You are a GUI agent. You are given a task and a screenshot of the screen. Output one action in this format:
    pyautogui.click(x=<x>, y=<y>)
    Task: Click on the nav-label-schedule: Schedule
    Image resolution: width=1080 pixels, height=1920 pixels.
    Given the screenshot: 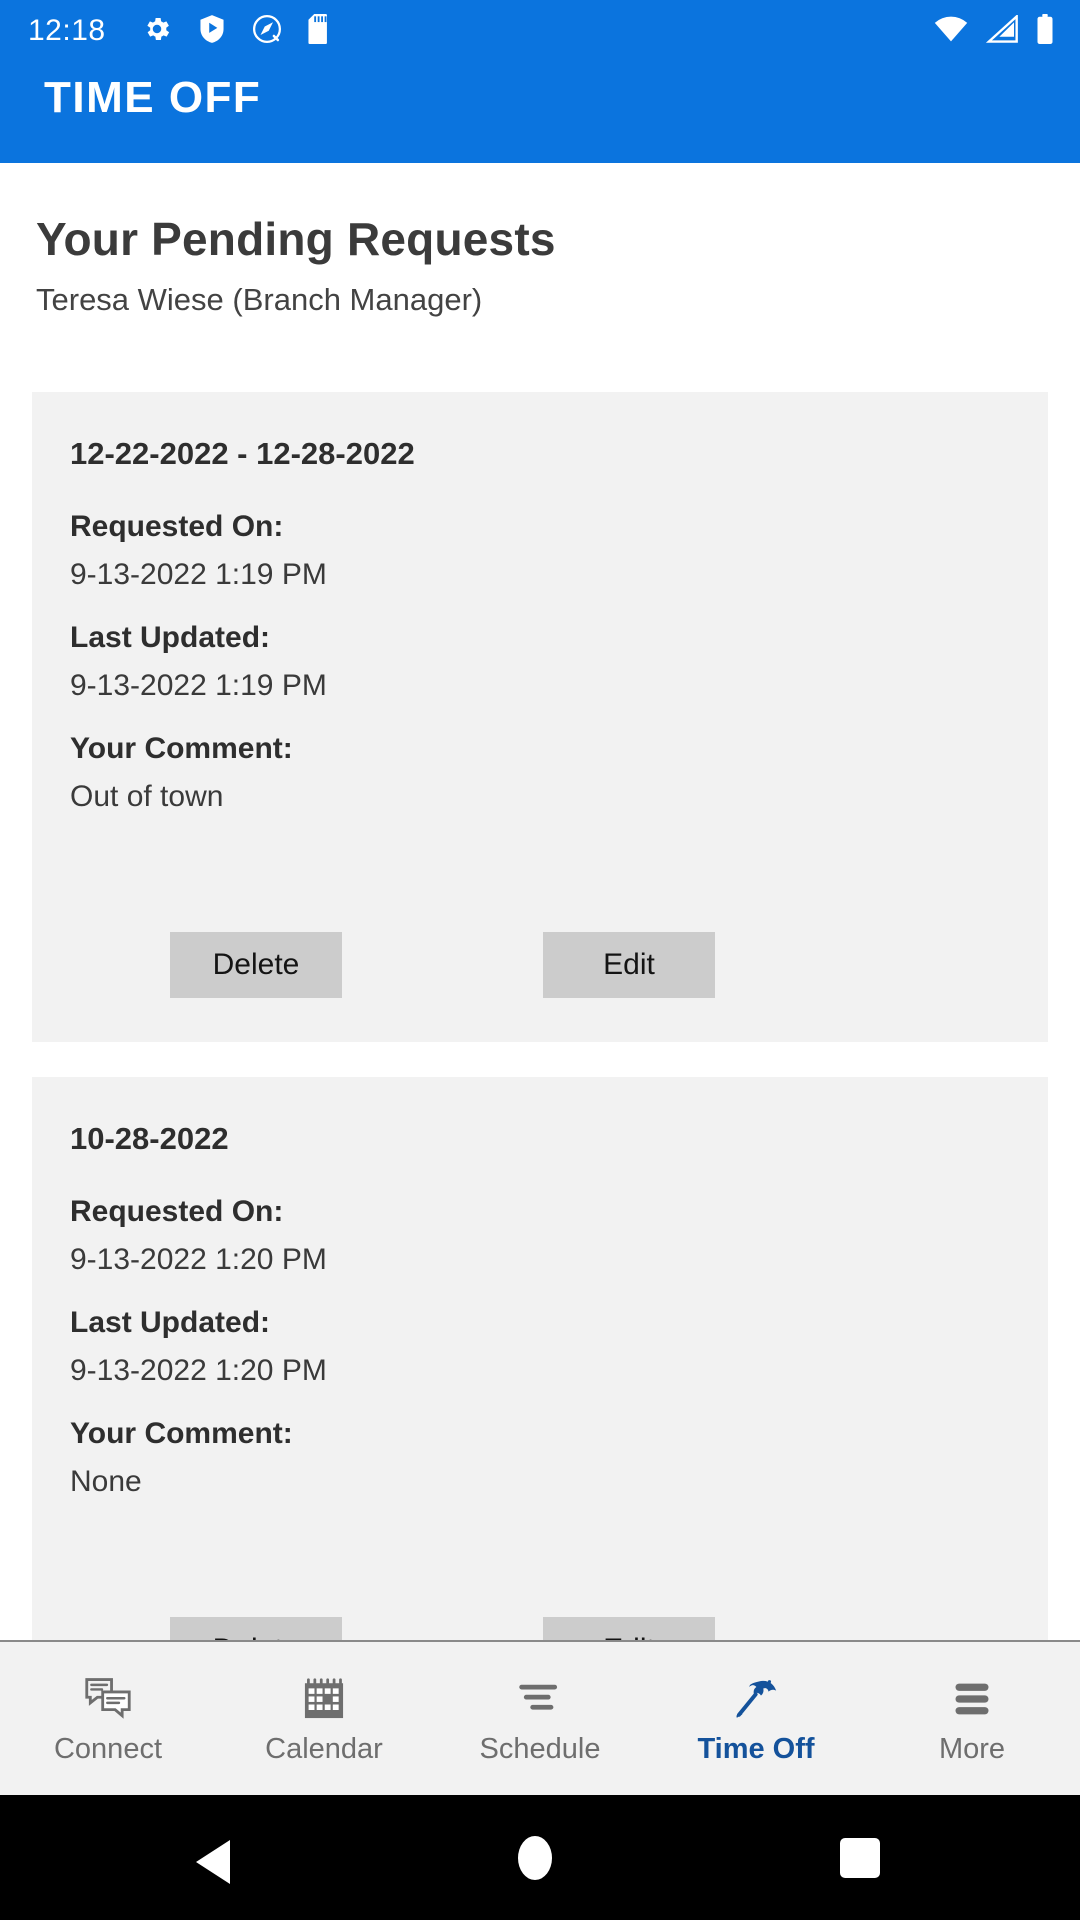 What is the action you would take?
    pyautogui.click(x=540, y=1749)
    